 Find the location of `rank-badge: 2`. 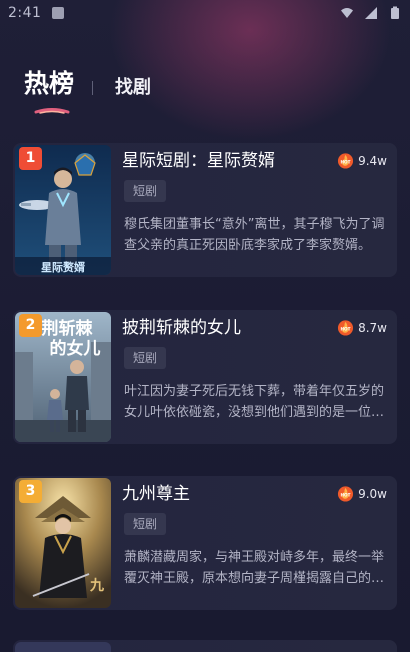

rank-badge: 2 is located at coordinates (30, 325).